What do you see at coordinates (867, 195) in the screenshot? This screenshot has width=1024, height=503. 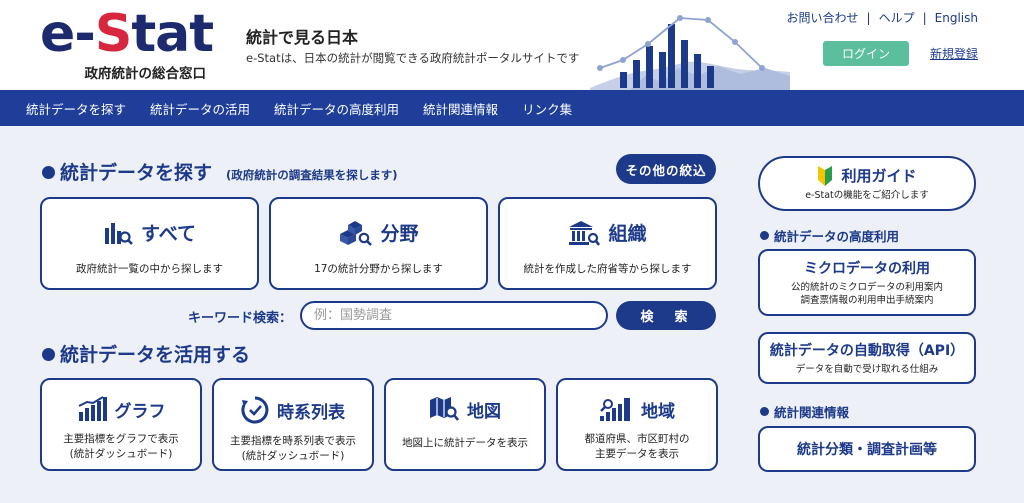 I see `guide-description: e-Statの機能をご紹介します` at bounding box center [867, 195].